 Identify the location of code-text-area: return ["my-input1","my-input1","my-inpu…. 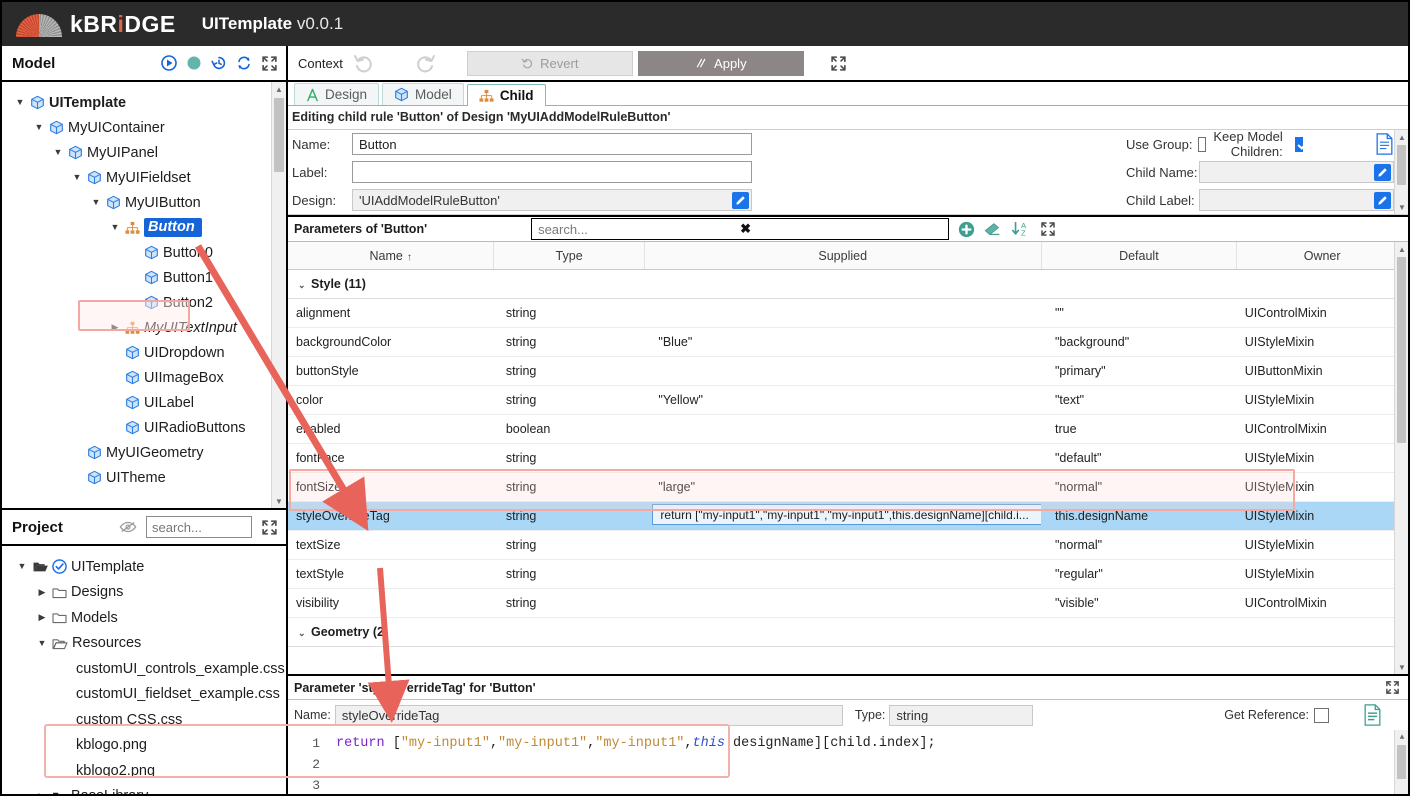
(861, 762).